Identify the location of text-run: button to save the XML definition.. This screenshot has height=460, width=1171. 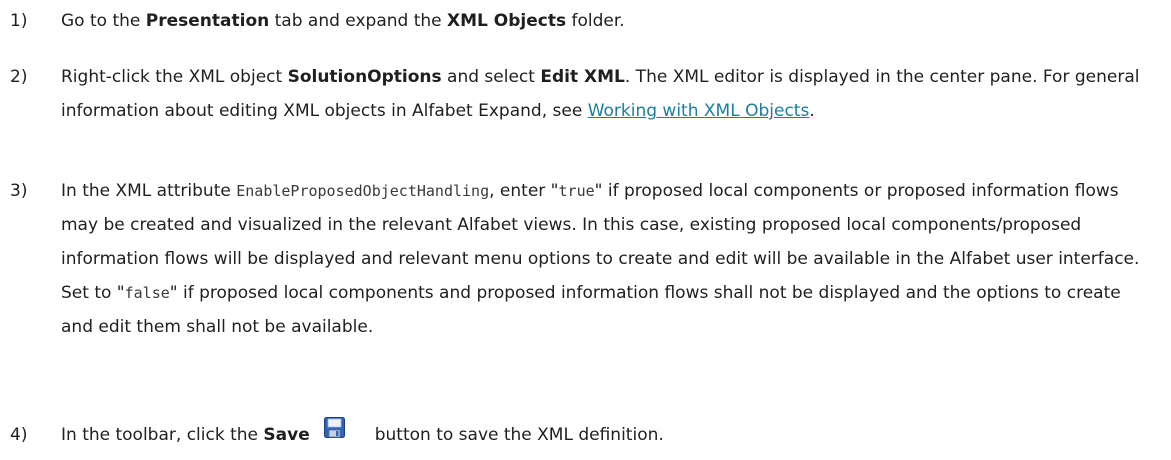
(519, 435).